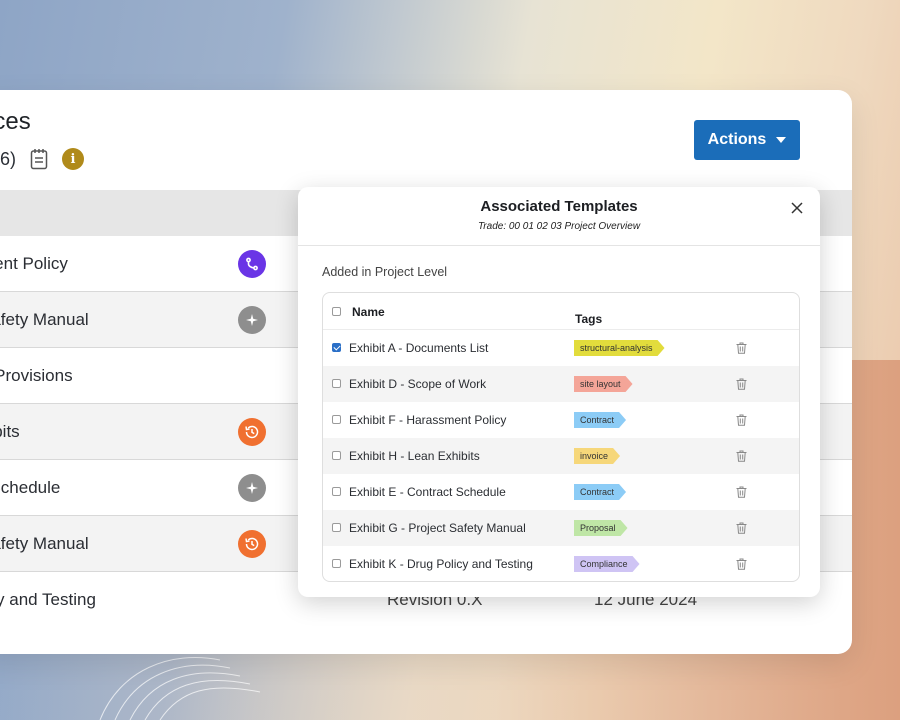 This screenshot has width=900, height=720. Describe the element at coordinates (385, 272) in the screenshot. I see `section-label: Added in Project Level` at that location.